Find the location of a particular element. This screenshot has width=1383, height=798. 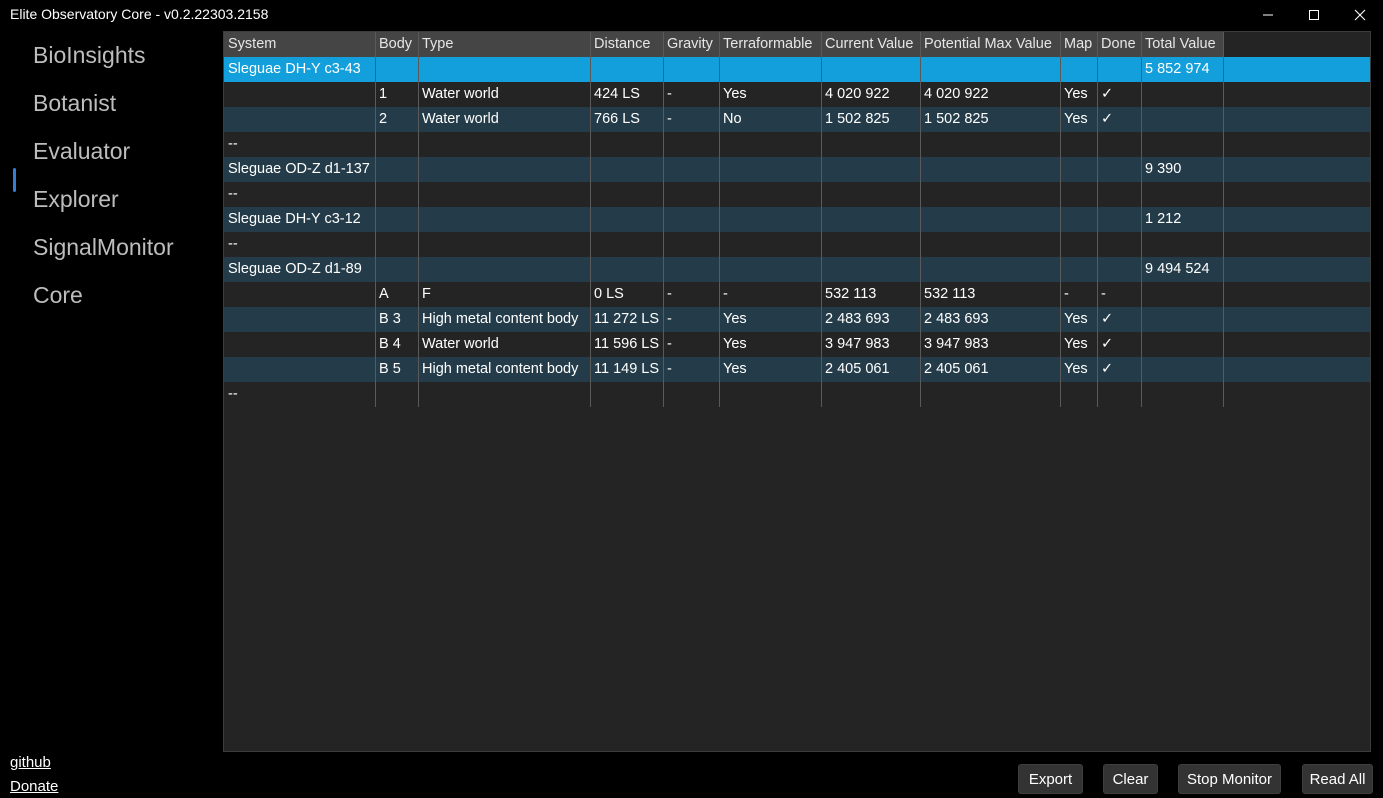

cell-gravity: - is located at coordinates (669, 94).